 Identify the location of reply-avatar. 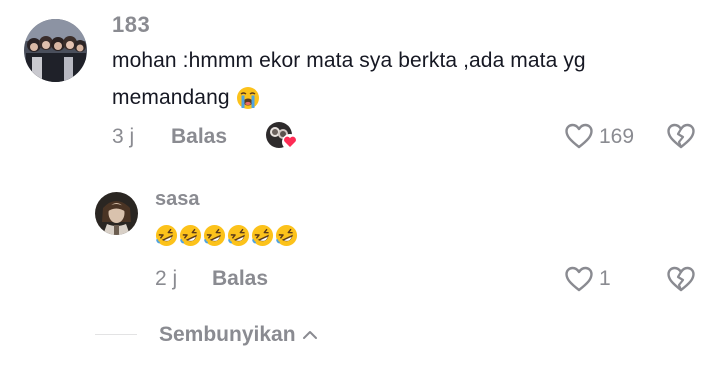
(116, 213).